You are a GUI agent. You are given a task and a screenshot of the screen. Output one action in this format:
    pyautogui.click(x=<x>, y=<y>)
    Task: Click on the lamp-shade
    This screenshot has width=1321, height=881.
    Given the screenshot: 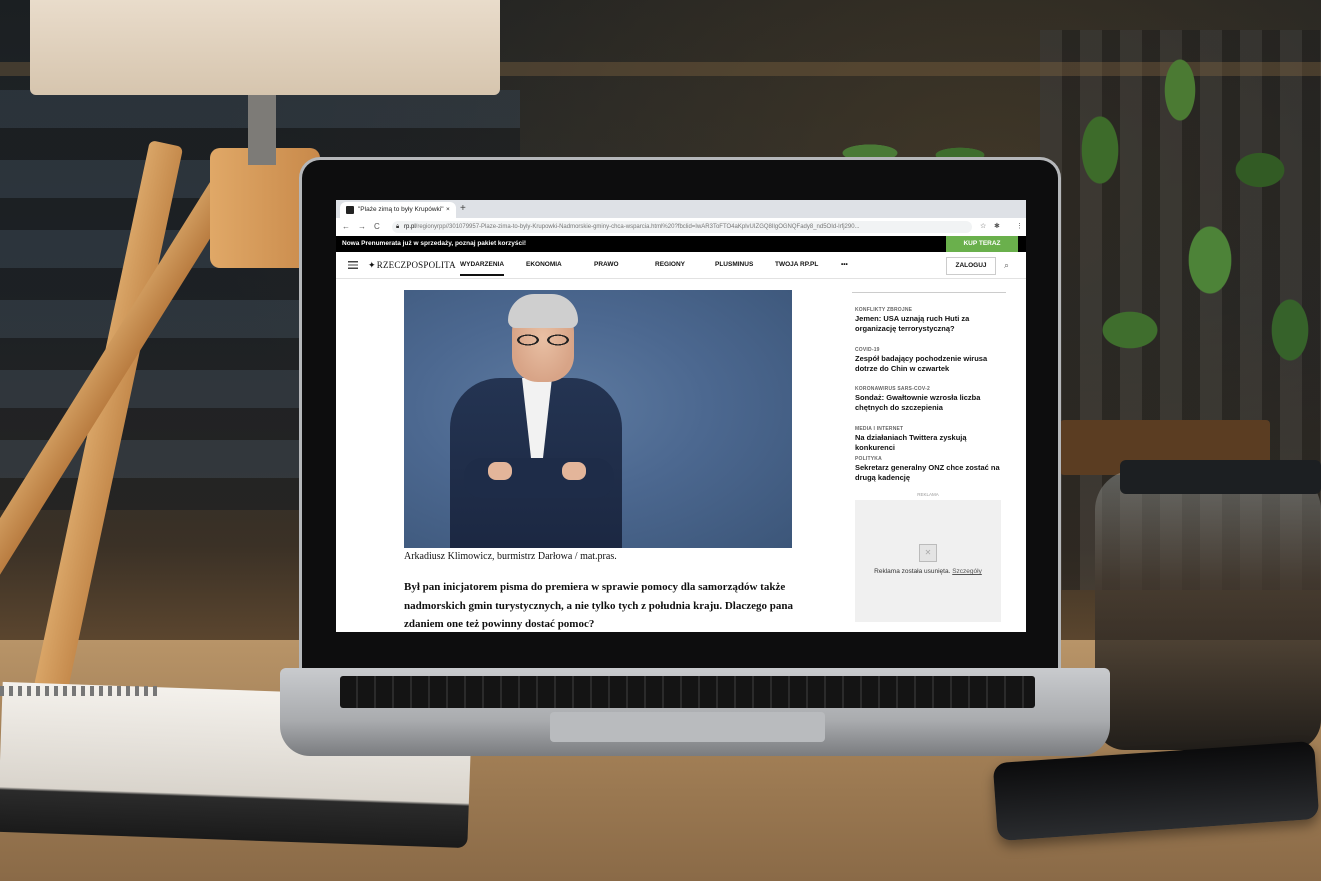 What is the action you would take?
    pyautogui.click(x=265, y=47)
    